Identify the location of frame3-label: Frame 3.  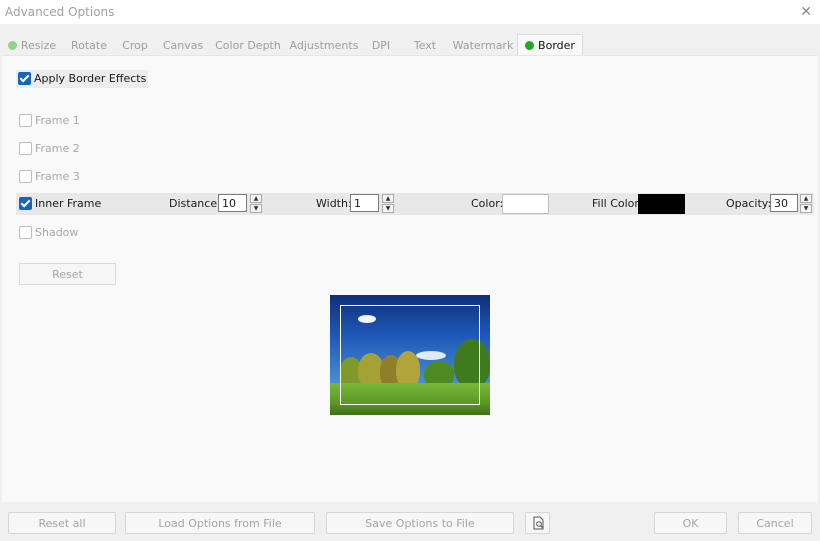
(57, 176).